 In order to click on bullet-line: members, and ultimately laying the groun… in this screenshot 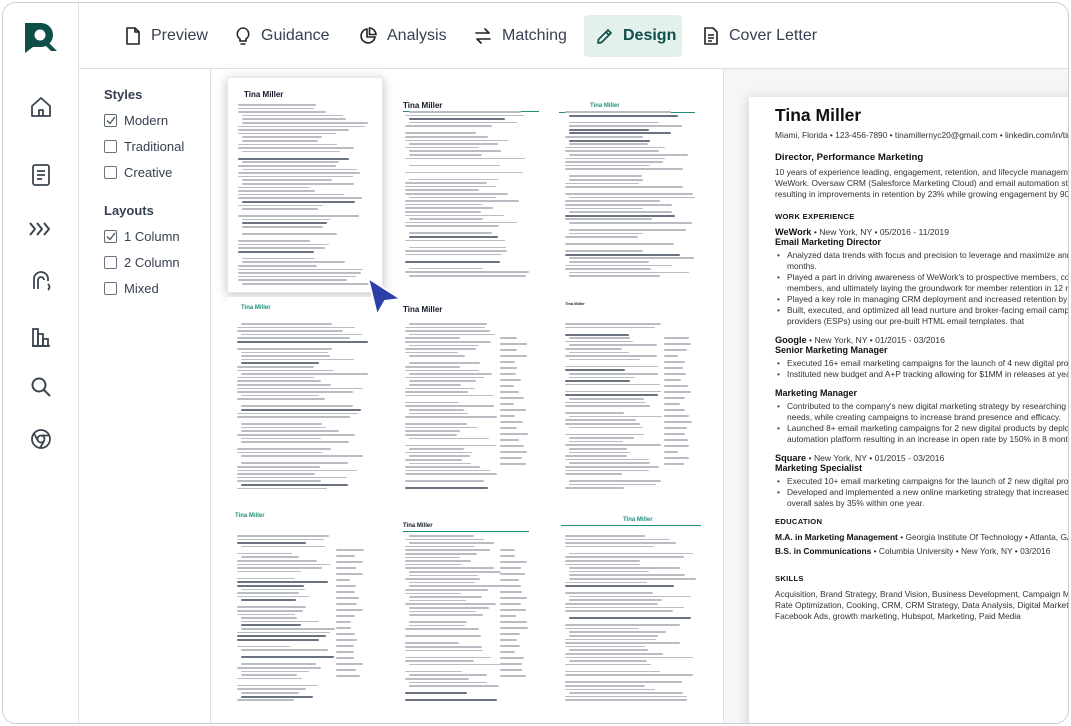, I will do `click(927, 288)`.